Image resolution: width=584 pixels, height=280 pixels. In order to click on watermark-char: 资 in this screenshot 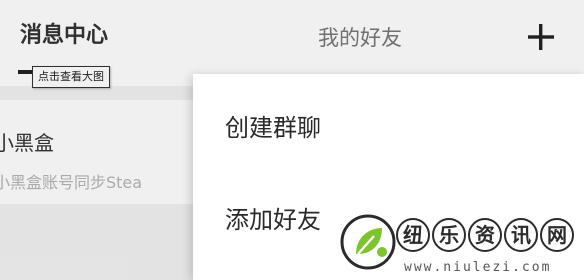, I will do `click(485, 235)`.